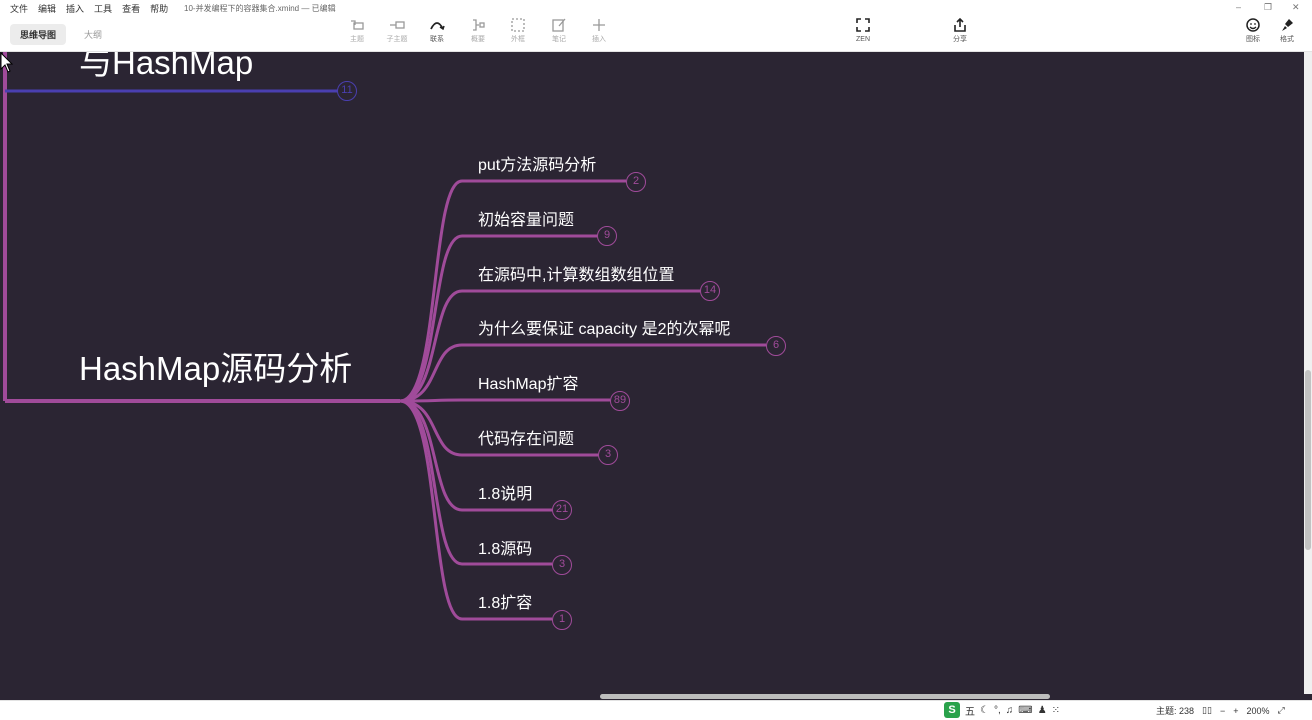 This screenshot has height=720, width=1312. I want to click on insert-button: 插入, so click(599, 29).